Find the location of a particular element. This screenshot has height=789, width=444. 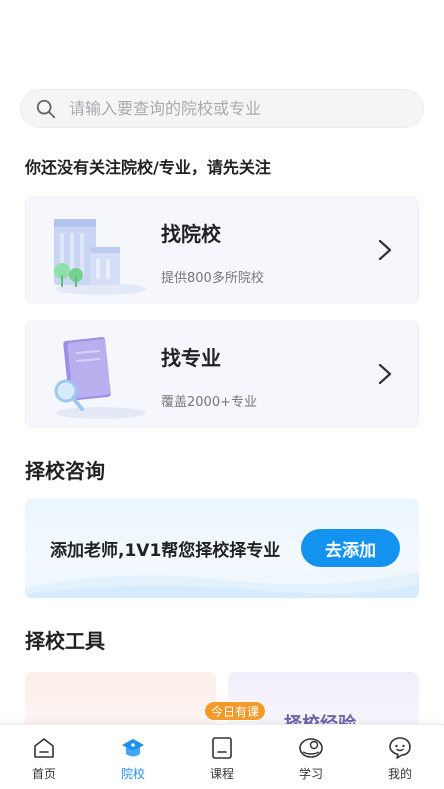

tab-course: 课程 is located at coordinates (222, 757).